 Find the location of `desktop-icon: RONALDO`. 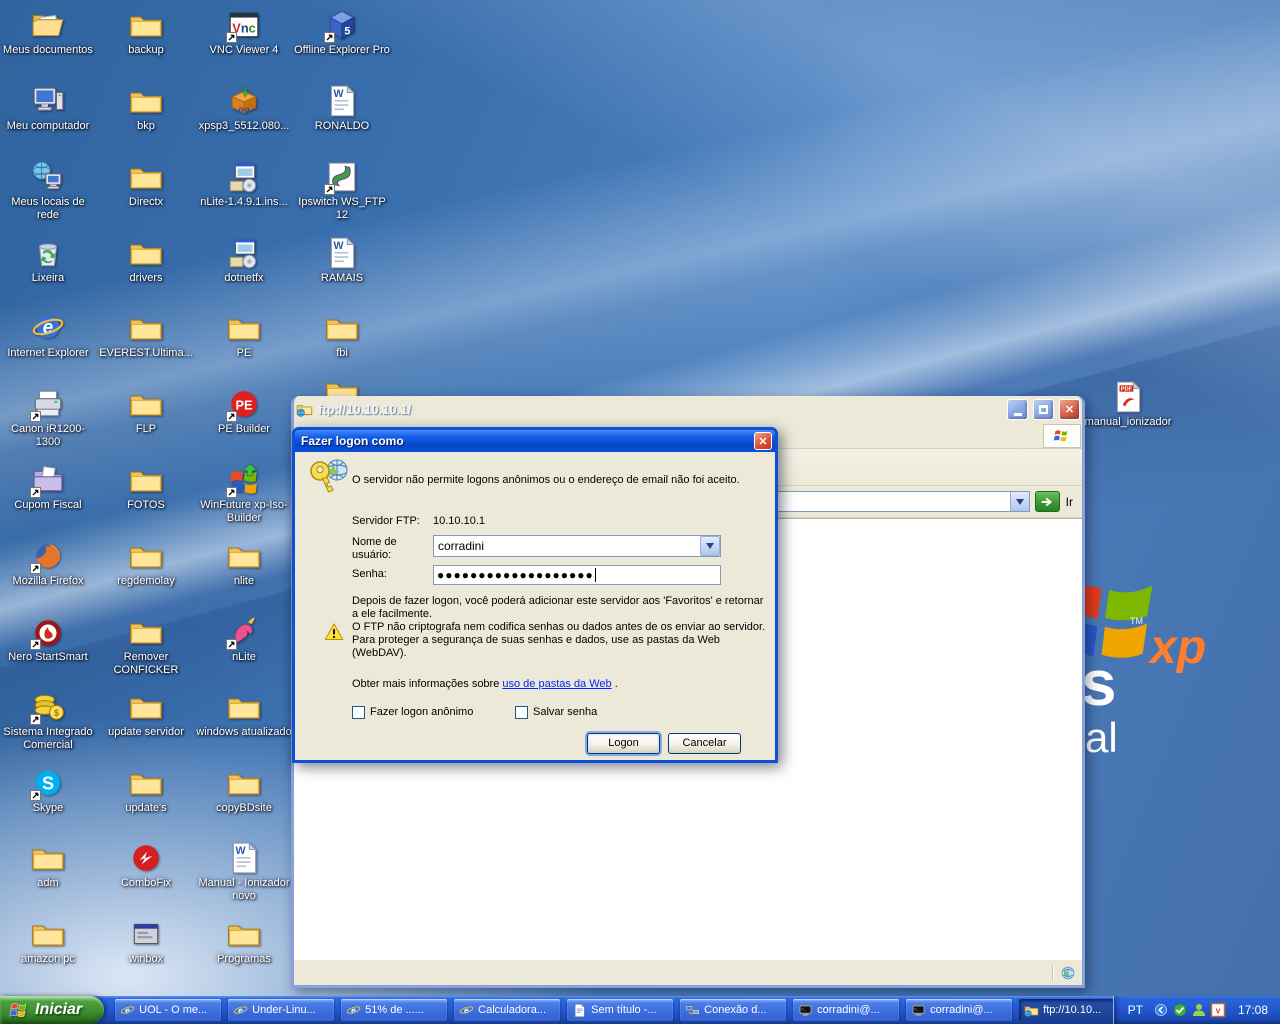

desktop-icon: RONALDO is located at coordinates (342, 108).